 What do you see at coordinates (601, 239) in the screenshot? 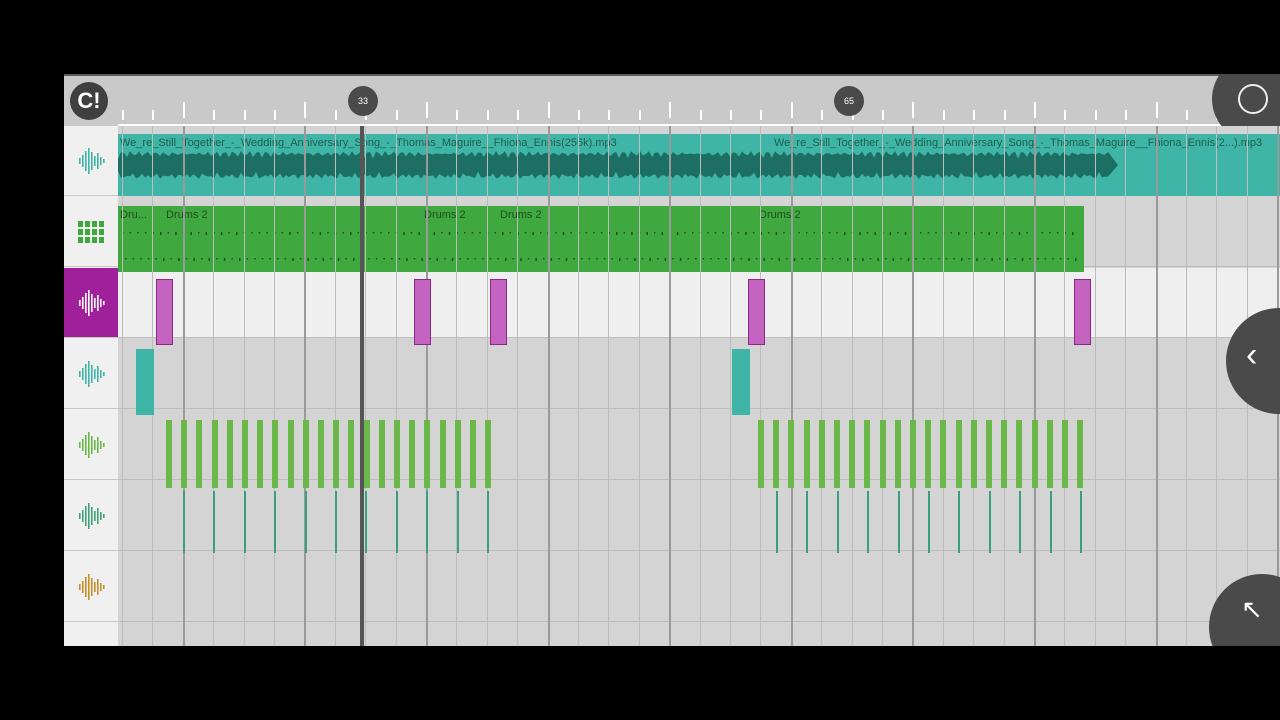
I see `pattern-clip: Dru... Drums 2 Drums 2 Drums 2 Drums 2` at bounding box center [601, 239].